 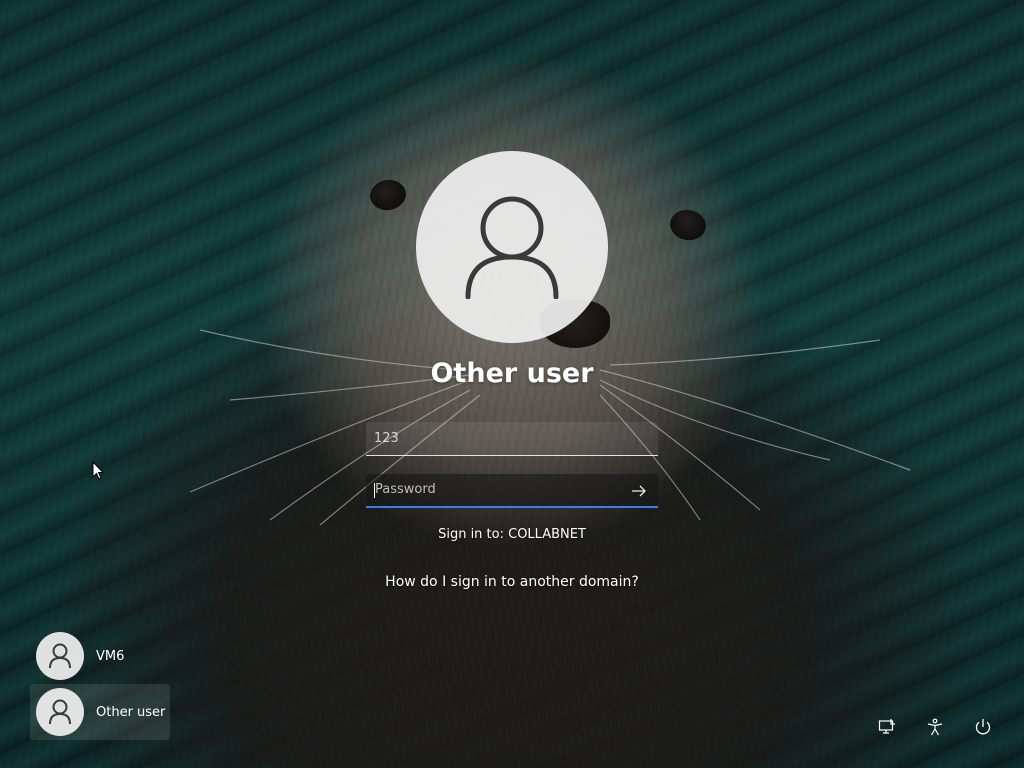 I want to click on accessibility-icon, so click(x=935, y=727).